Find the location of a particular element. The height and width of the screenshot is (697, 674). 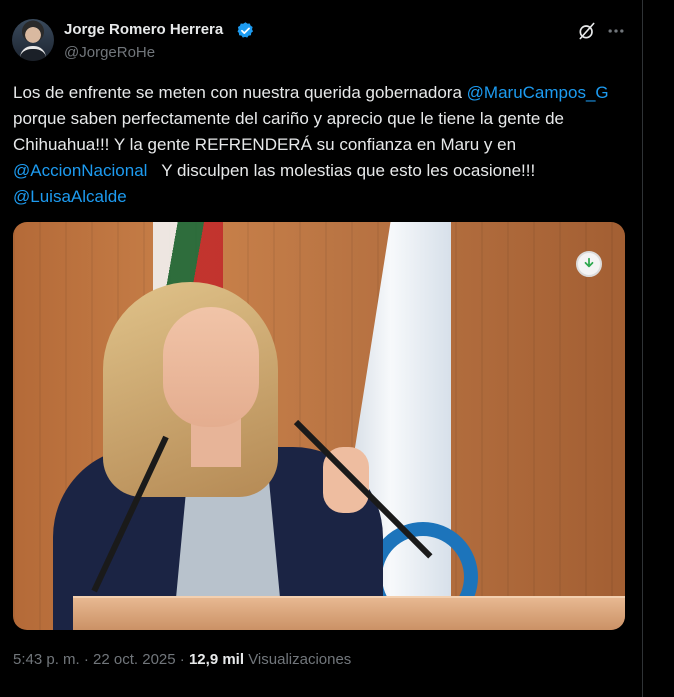

views-label: Visualizaciones is located at coordinates (299, 659).